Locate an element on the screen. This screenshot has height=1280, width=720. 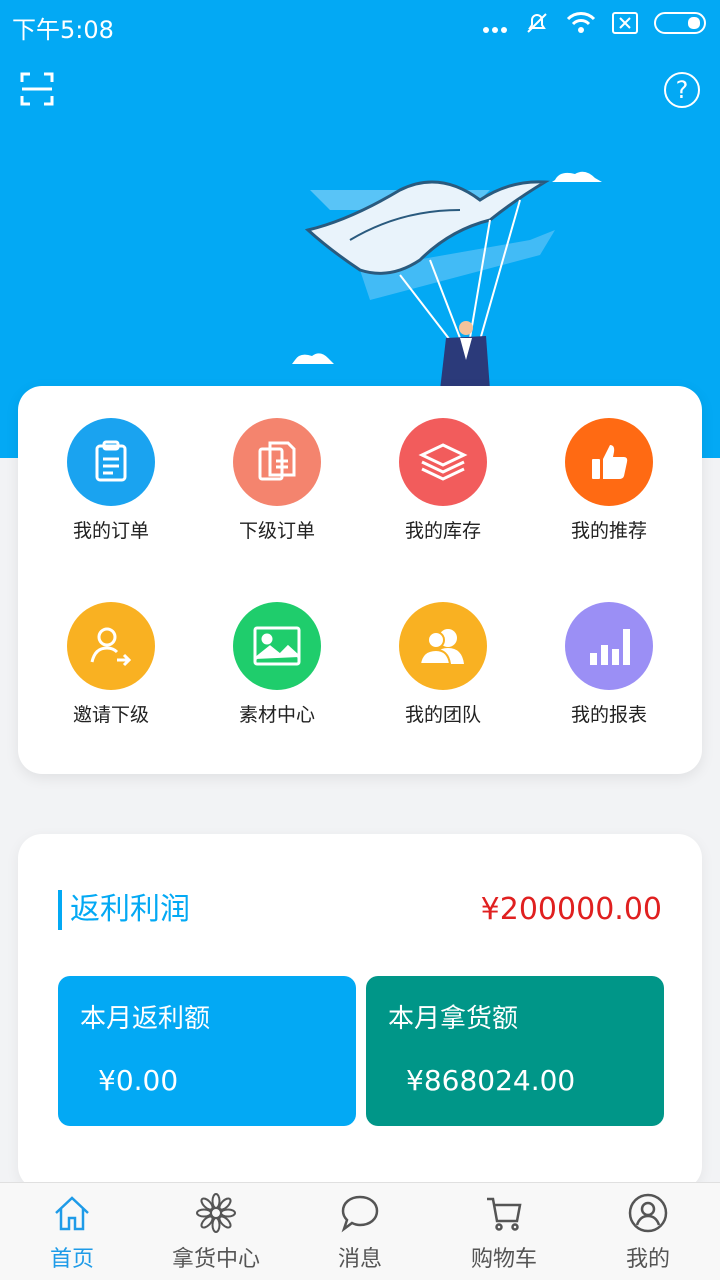
tab-mine: 我的 is located at coordinates (648, 1231).